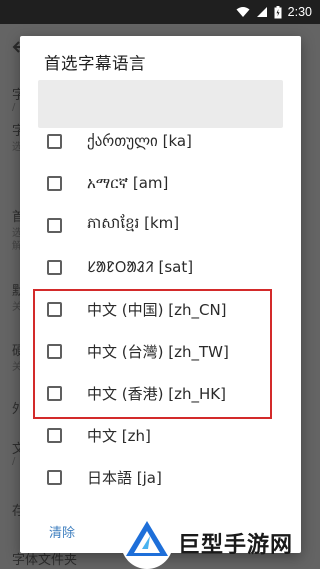 The image size is (320, 569). What do you see at coordinates (160, 12) in the screenshot?
I see `status-bar: 2:30` at bounding box center [160, 12].